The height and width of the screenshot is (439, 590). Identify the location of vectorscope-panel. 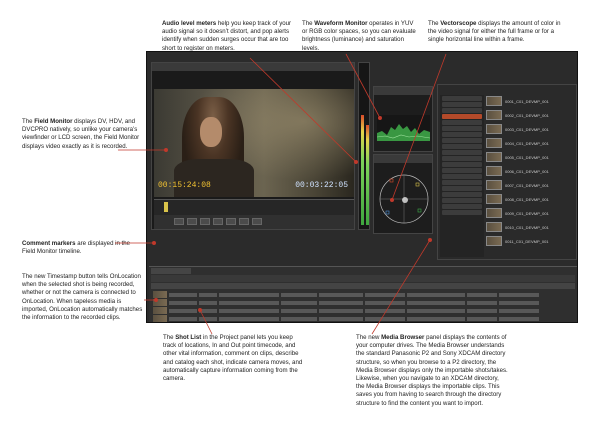
(403, 194).